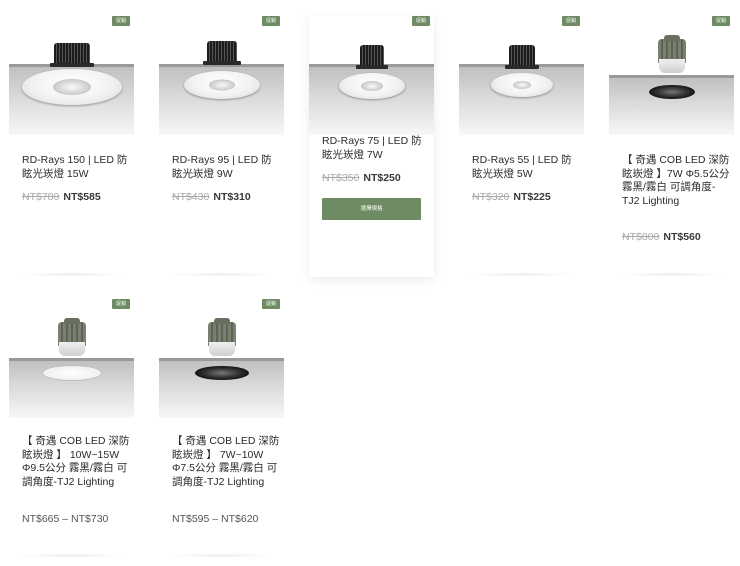 The height and width of the screenshot is (566, 740). I want to click on product-title: RD-Rays 95 | LED 防眩光崁燈 9W, so click(227, 167).